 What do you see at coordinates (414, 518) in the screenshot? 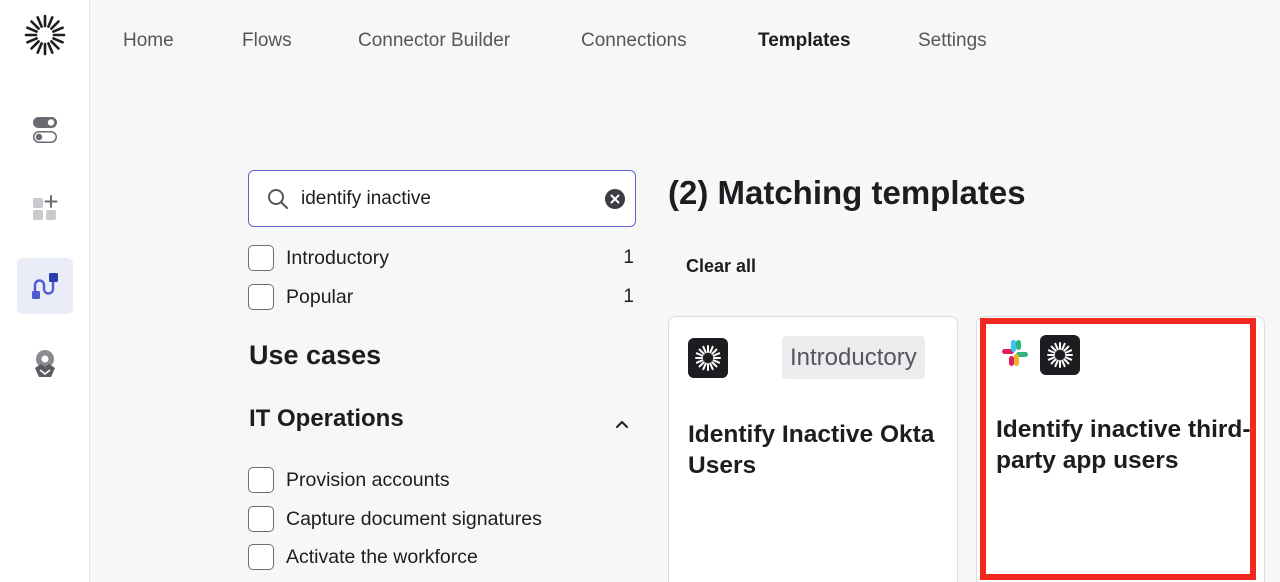
I see `use-case-label: Capture document signatures` at bounding box center [414, 518].